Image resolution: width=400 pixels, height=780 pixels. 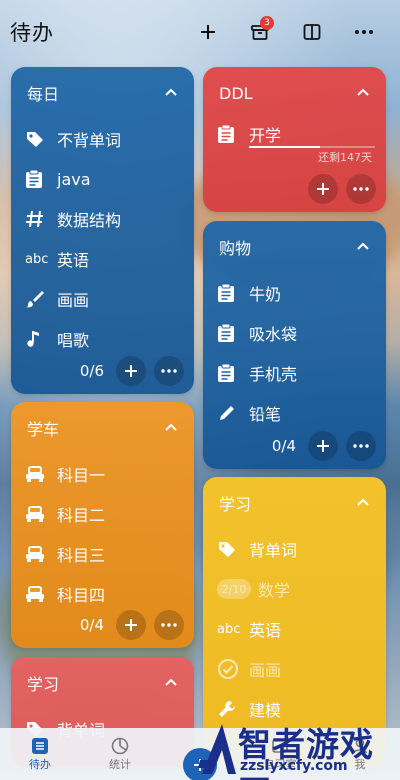 I want to click on card-header: DDL, so click(x=294, y=93).